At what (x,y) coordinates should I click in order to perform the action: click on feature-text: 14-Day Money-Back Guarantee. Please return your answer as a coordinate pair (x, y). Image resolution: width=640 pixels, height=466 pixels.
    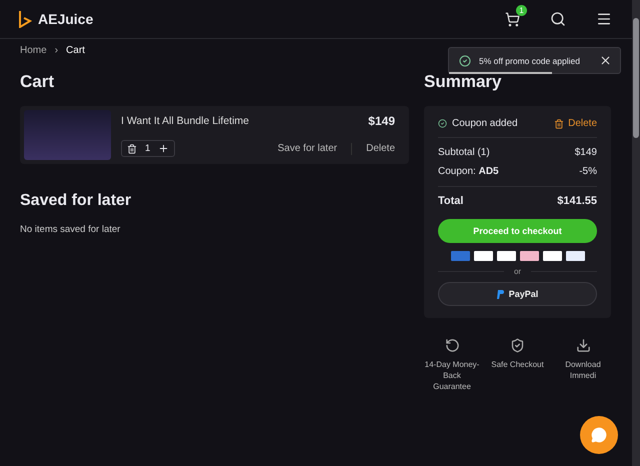
    Looking at the image, I should click on (452, 376).